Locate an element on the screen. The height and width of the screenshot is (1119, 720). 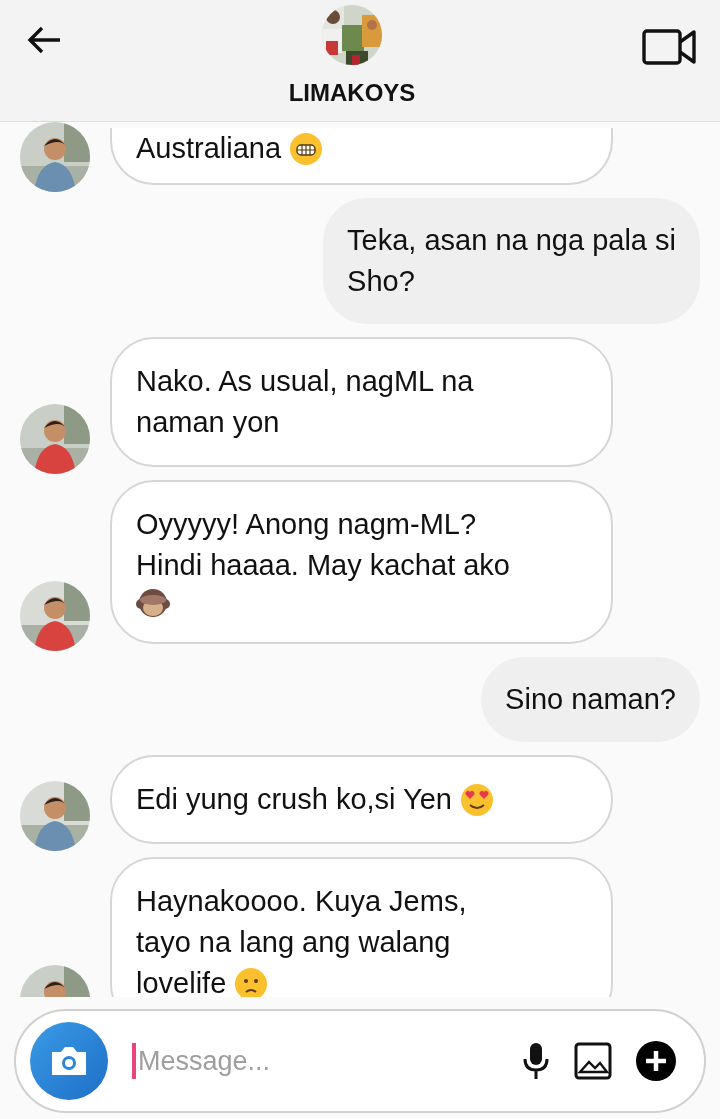
message-text: Australiana is located at coordinates (361, 148).